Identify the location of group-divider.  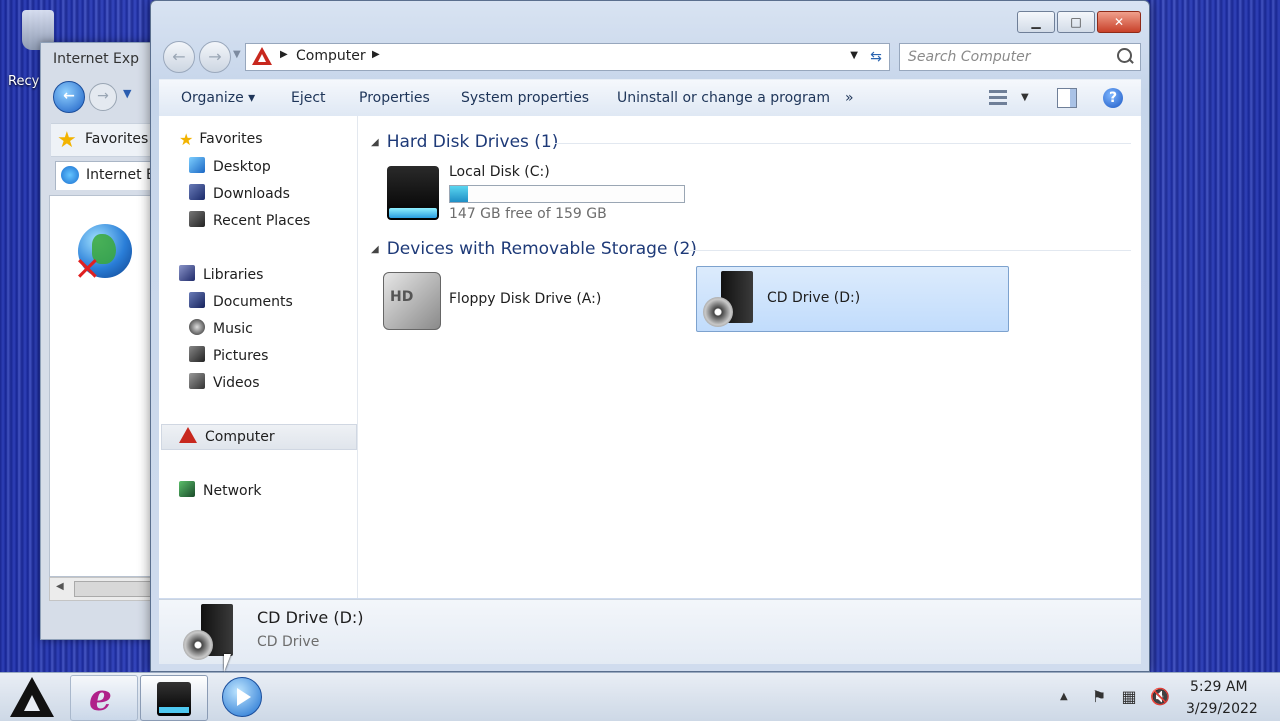
(908, 250).